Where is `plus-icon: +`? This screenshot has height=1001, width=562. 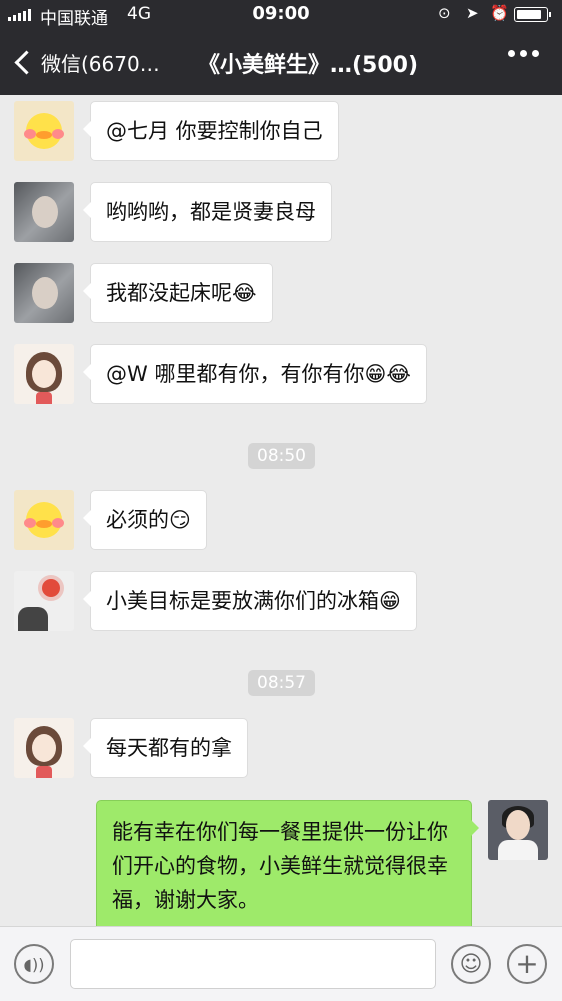 plus-icon: + is located at coordinates (527, 963).